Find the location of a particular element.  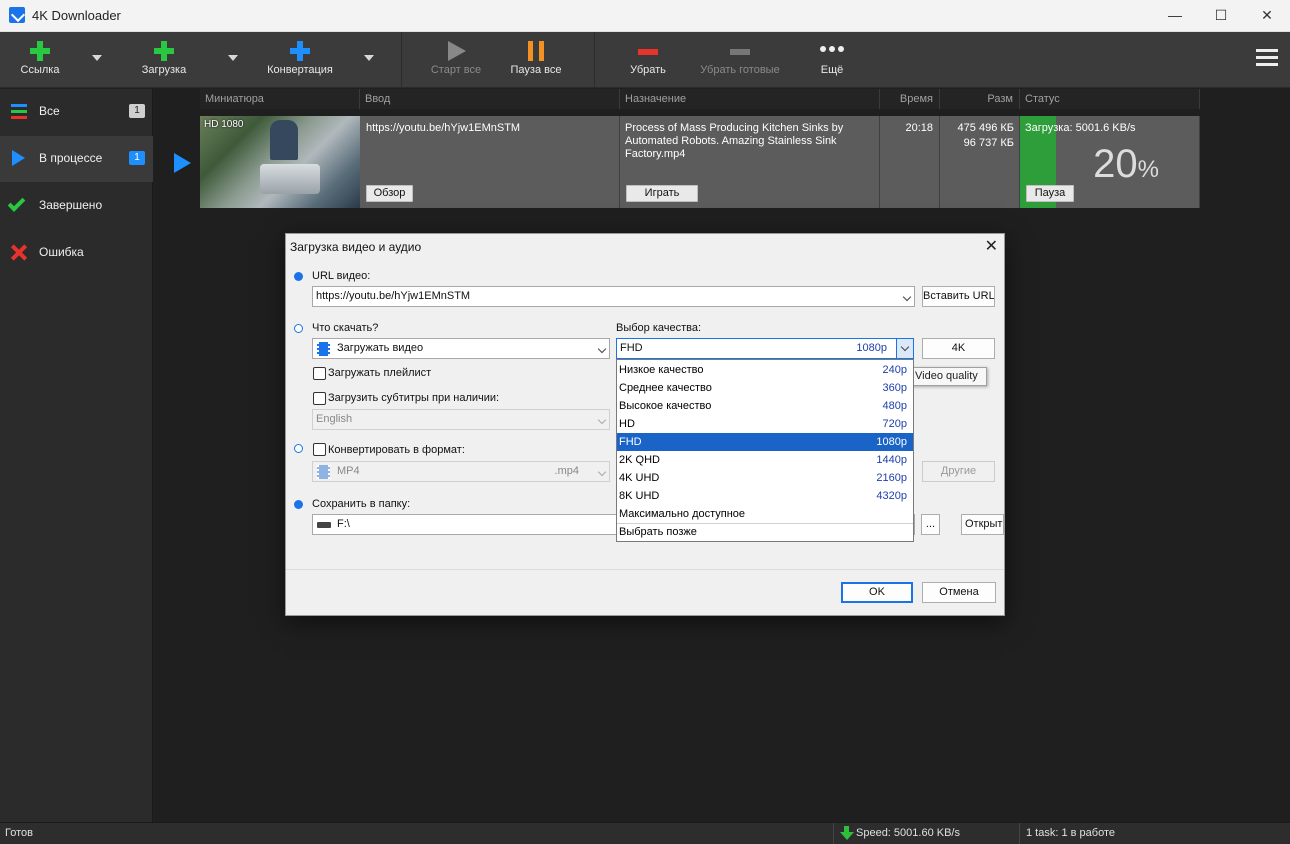

percent-display: 20% is located at coordinates (1126, 164).